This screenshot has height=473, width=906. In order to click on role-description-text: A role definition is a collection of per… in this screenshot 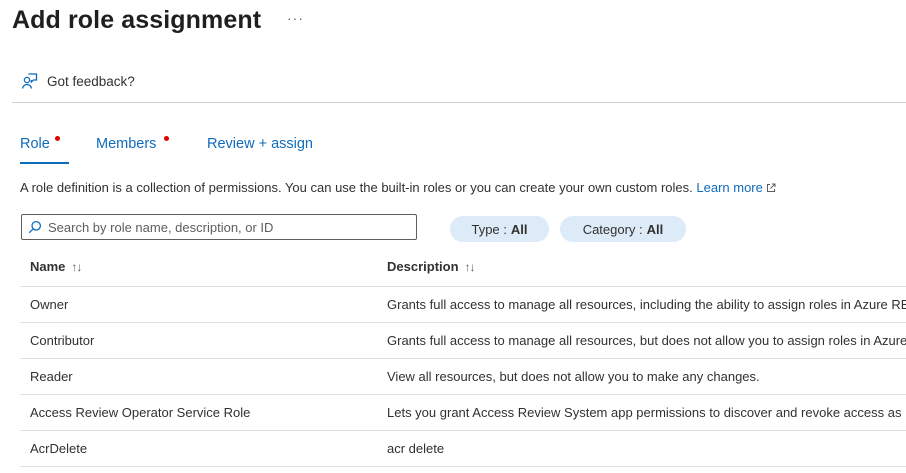, I will do `click(398, 187)`.